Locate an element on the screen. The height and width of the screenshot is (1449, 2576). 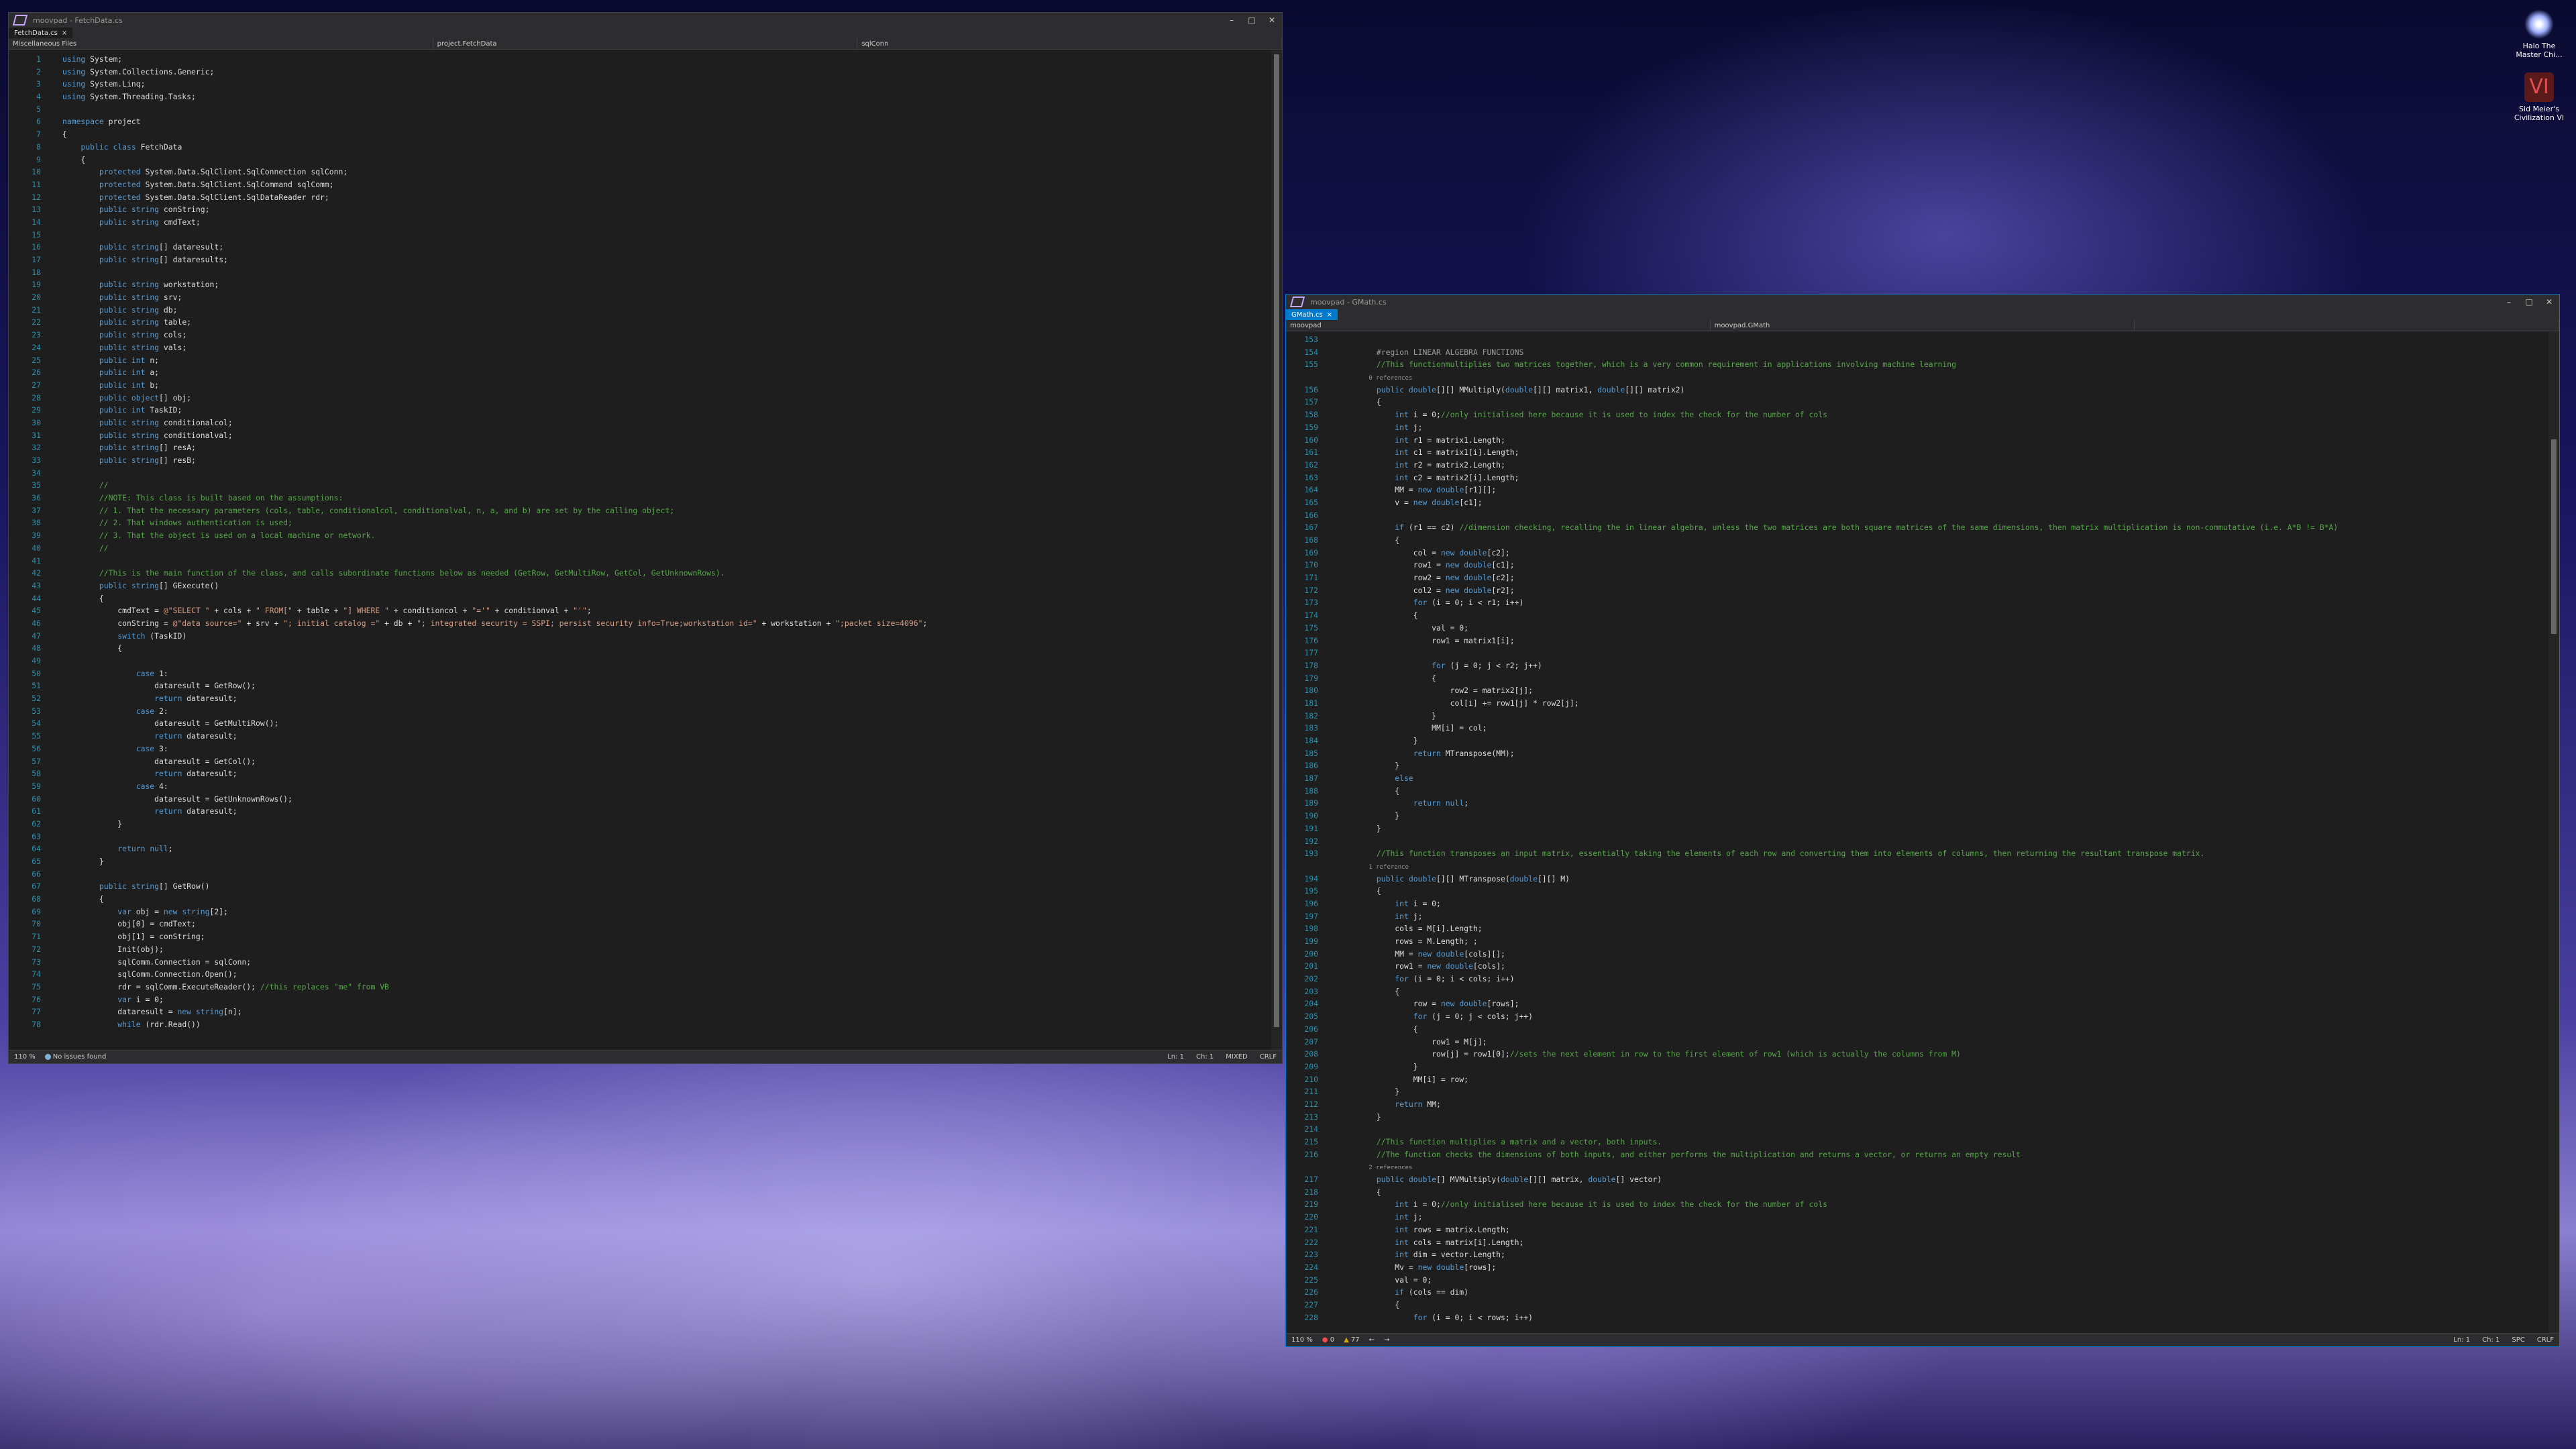
code-line: 41 is located at coordinates (640, 561).